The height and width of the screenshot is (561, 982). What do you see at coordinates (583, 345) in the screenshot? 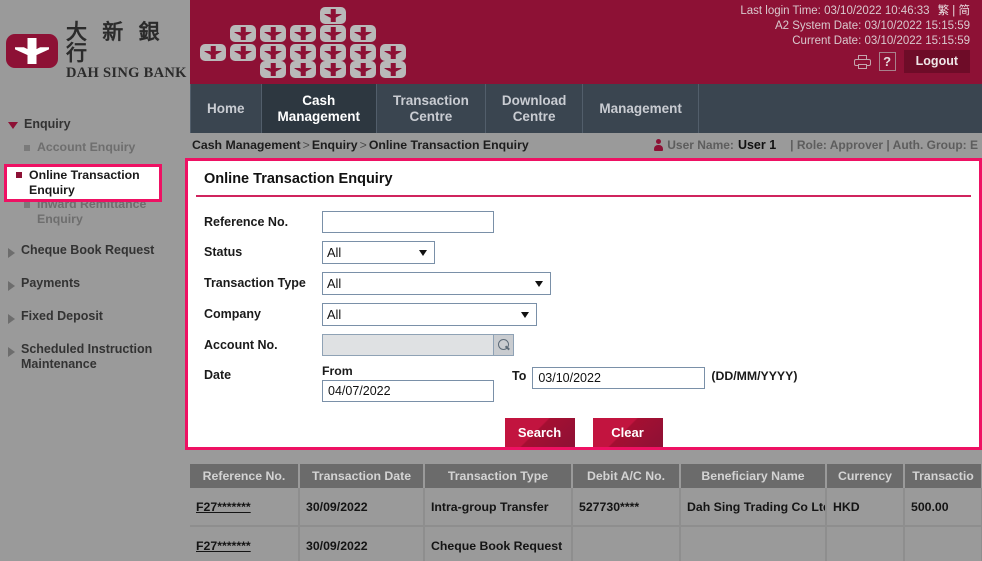
I see `form-row-account-no: Account No.` at bounding box center [583, 345].